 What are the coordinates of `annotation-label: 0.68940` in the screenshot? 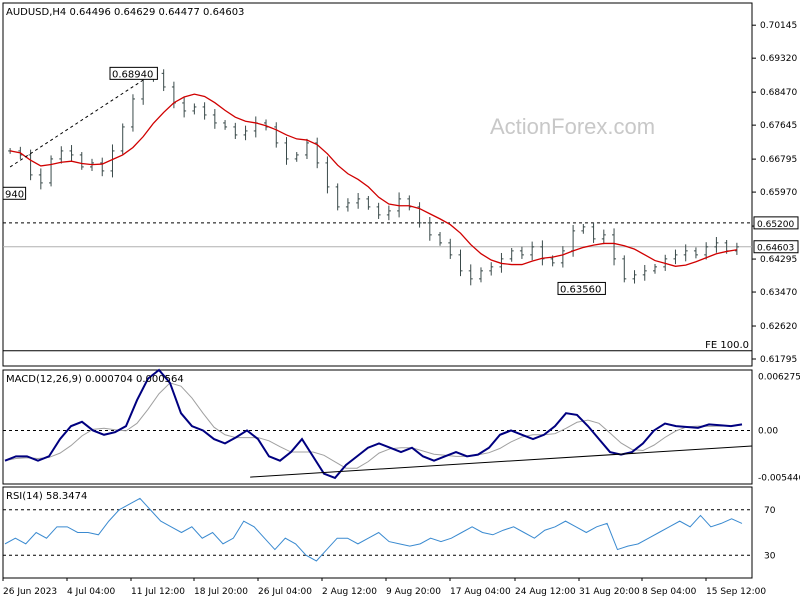 It's located at (132, 74).